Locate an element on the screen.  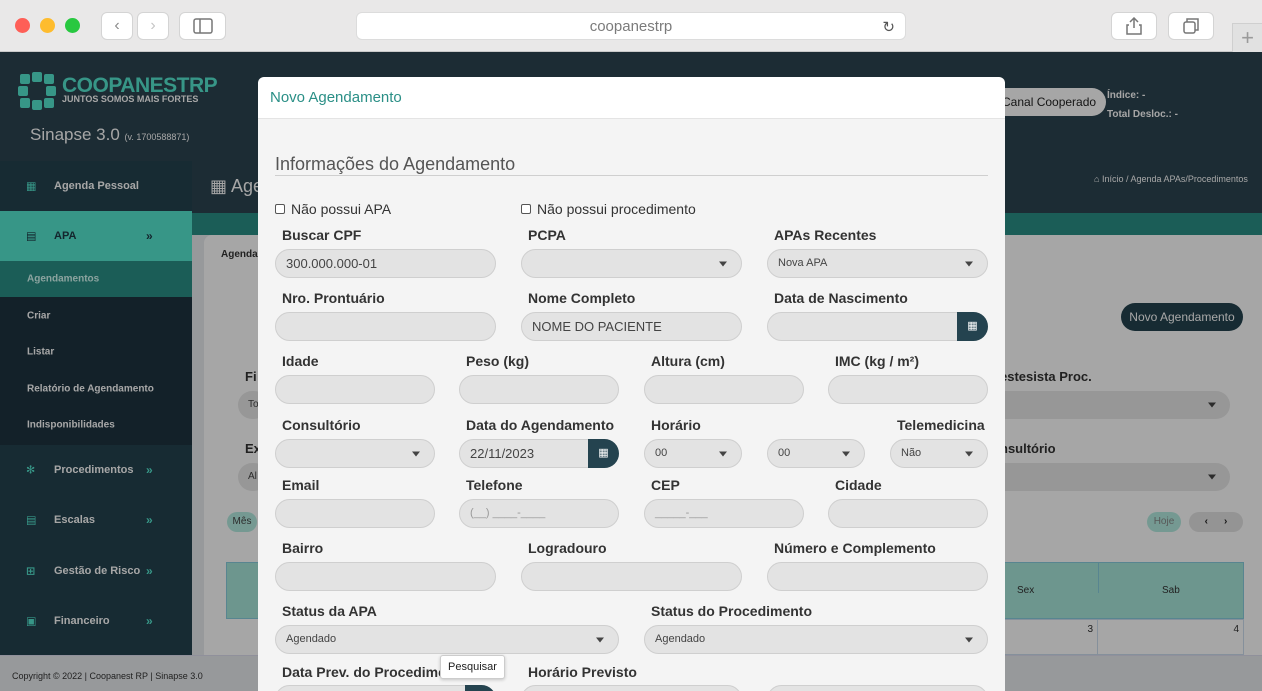
plus-icon: + is located at coordinates (1247, 37).